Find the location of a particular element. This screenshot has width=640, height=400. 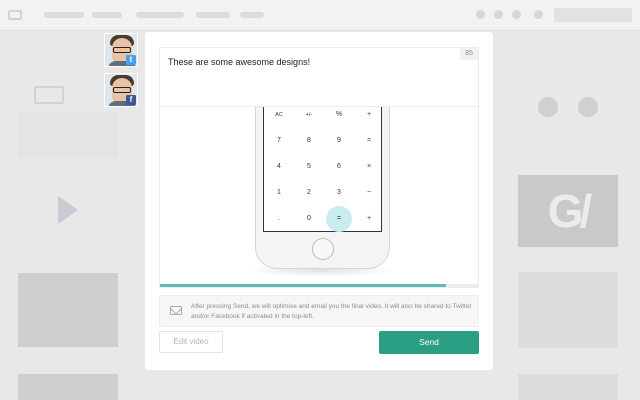

calculator-key-label: . is located at coordinates (279, 218).